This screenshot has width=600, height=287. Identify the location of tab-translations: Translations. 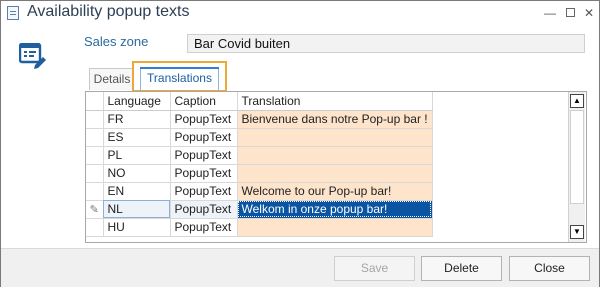
(179, 78).